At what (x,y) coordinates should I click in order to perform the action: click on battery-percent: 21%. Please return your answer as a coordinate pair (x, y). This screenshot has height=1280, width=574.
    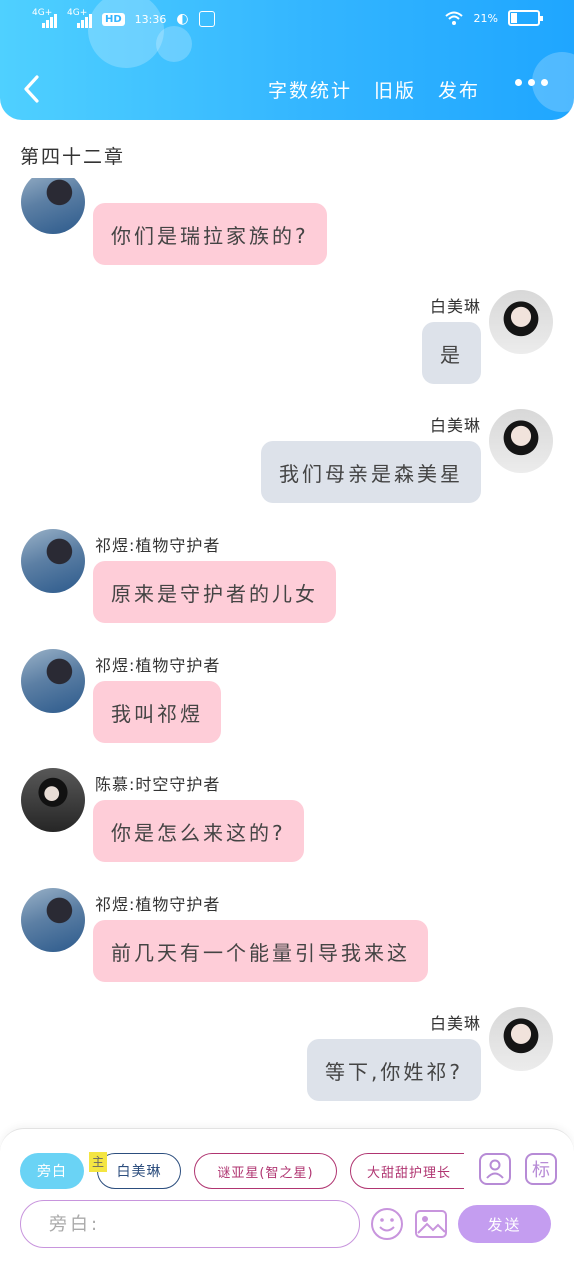
    Looking at the image, I should click on (485, 18).